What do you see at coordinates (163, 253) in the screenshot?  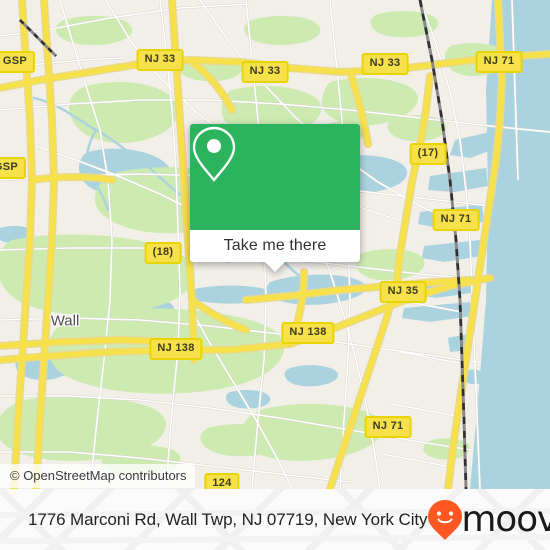 I see `highway-shield: (18)` at bounding box center [163, 253].